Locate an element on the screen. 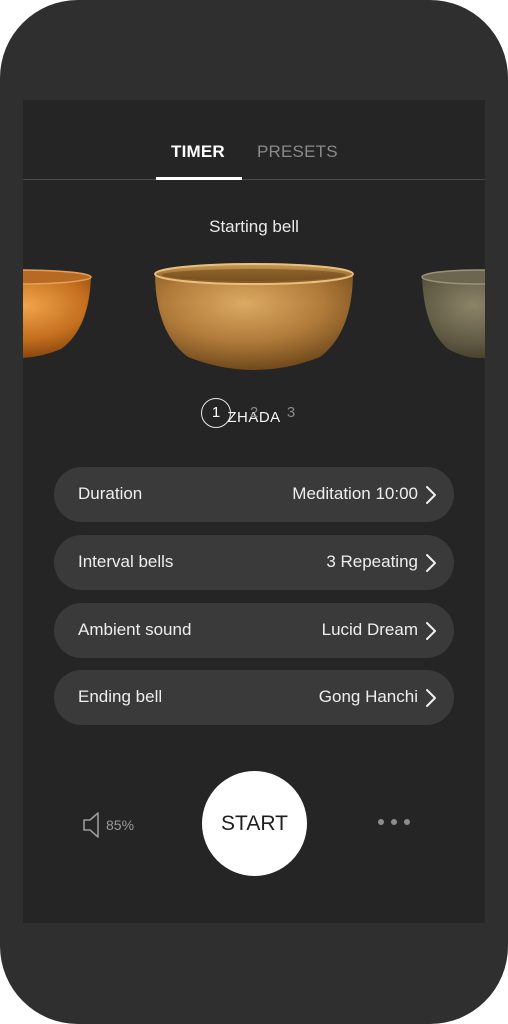 This screenshot has width=508, height=1024. setting-value: Lucid Dream is located at coordinates (369, 629).